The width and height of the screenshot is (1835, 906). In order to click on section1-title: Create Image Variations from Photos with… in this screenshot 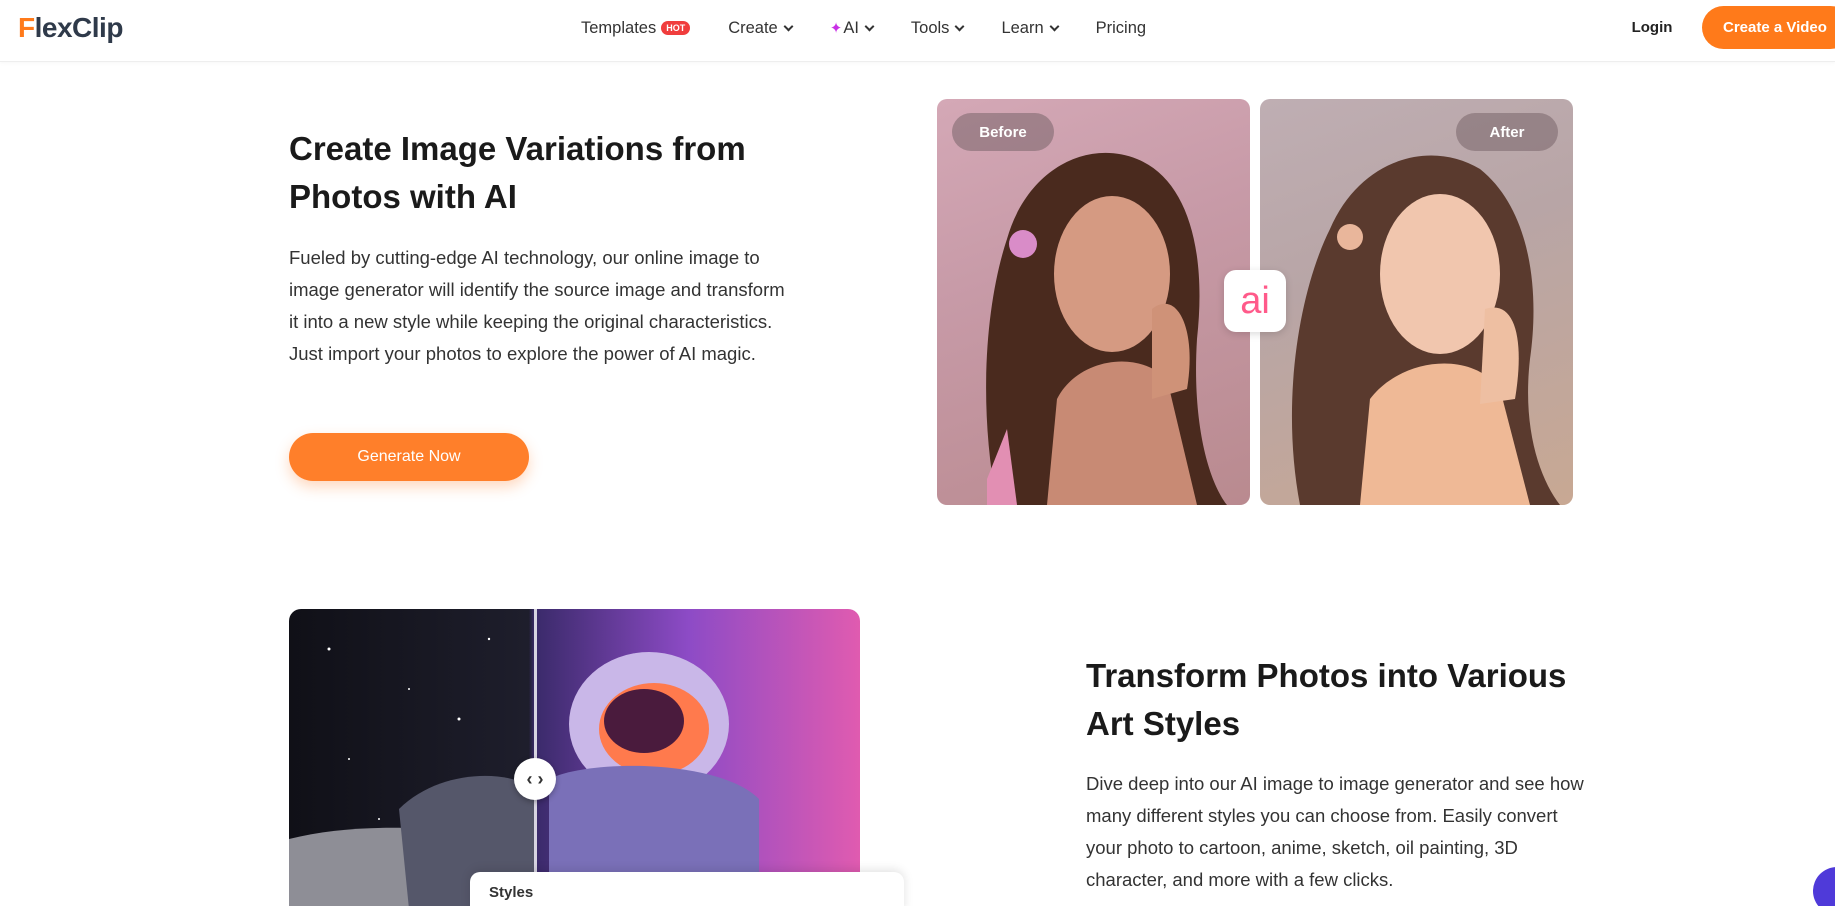, I will do `click(517, 172)`.